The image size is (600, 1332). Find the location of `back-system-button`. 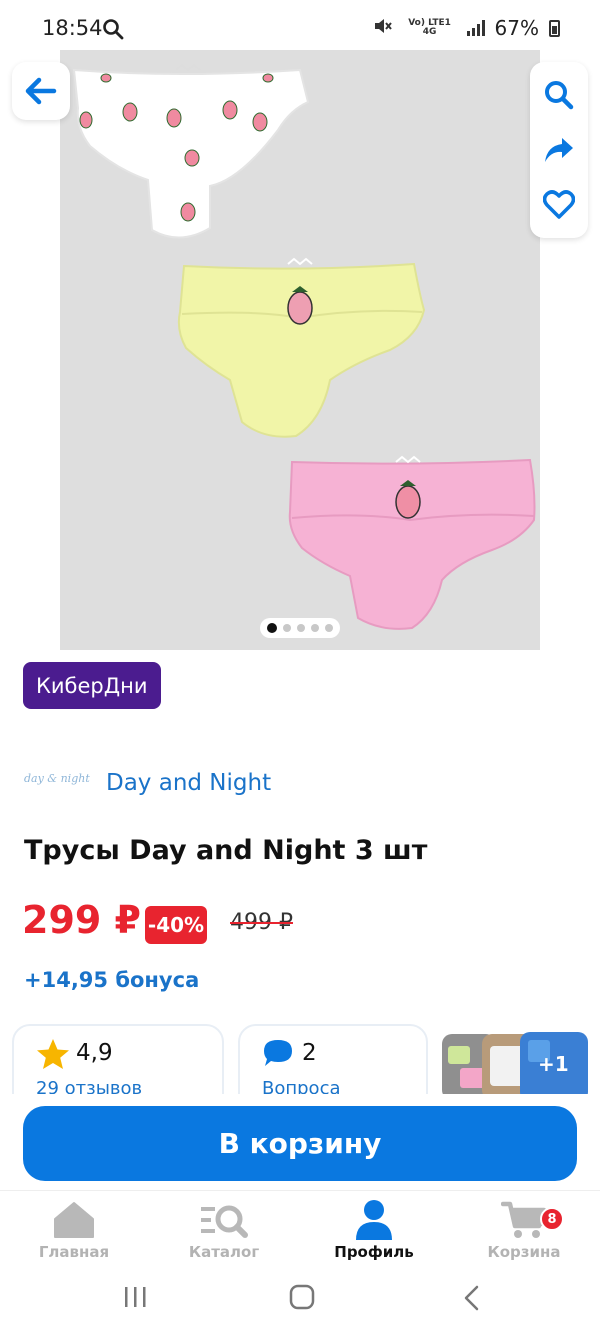

back-system-button is located at coordinates (472, 1300).